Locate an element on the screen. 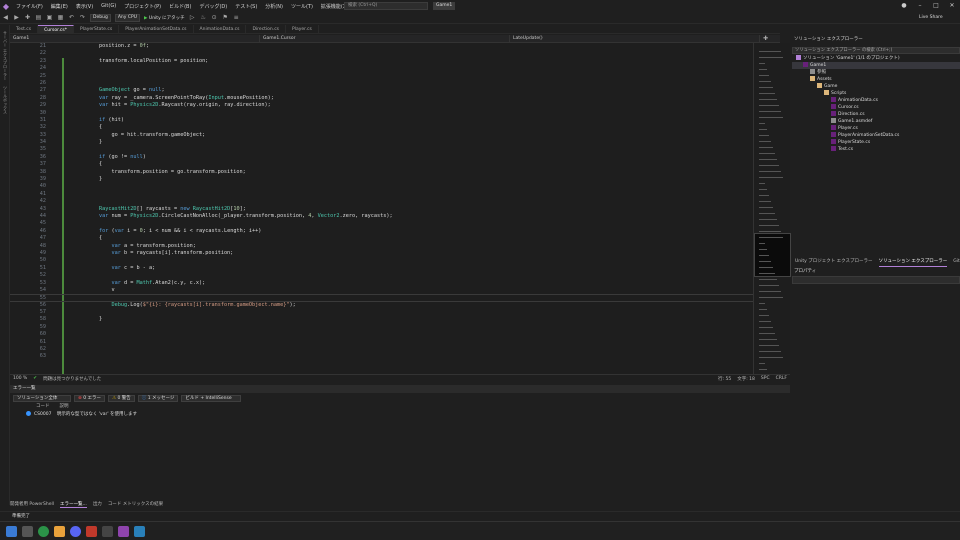 This screenshot has width=960, height=540. explorer-icon is located at coordinates (59, 531).